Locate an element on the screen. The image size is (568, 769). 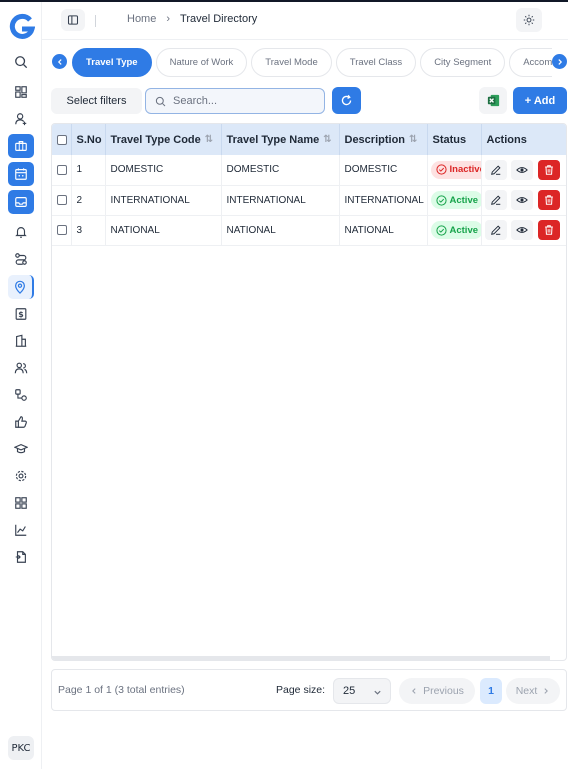
thumbs-up-icon is located at coordinates (21, 422).